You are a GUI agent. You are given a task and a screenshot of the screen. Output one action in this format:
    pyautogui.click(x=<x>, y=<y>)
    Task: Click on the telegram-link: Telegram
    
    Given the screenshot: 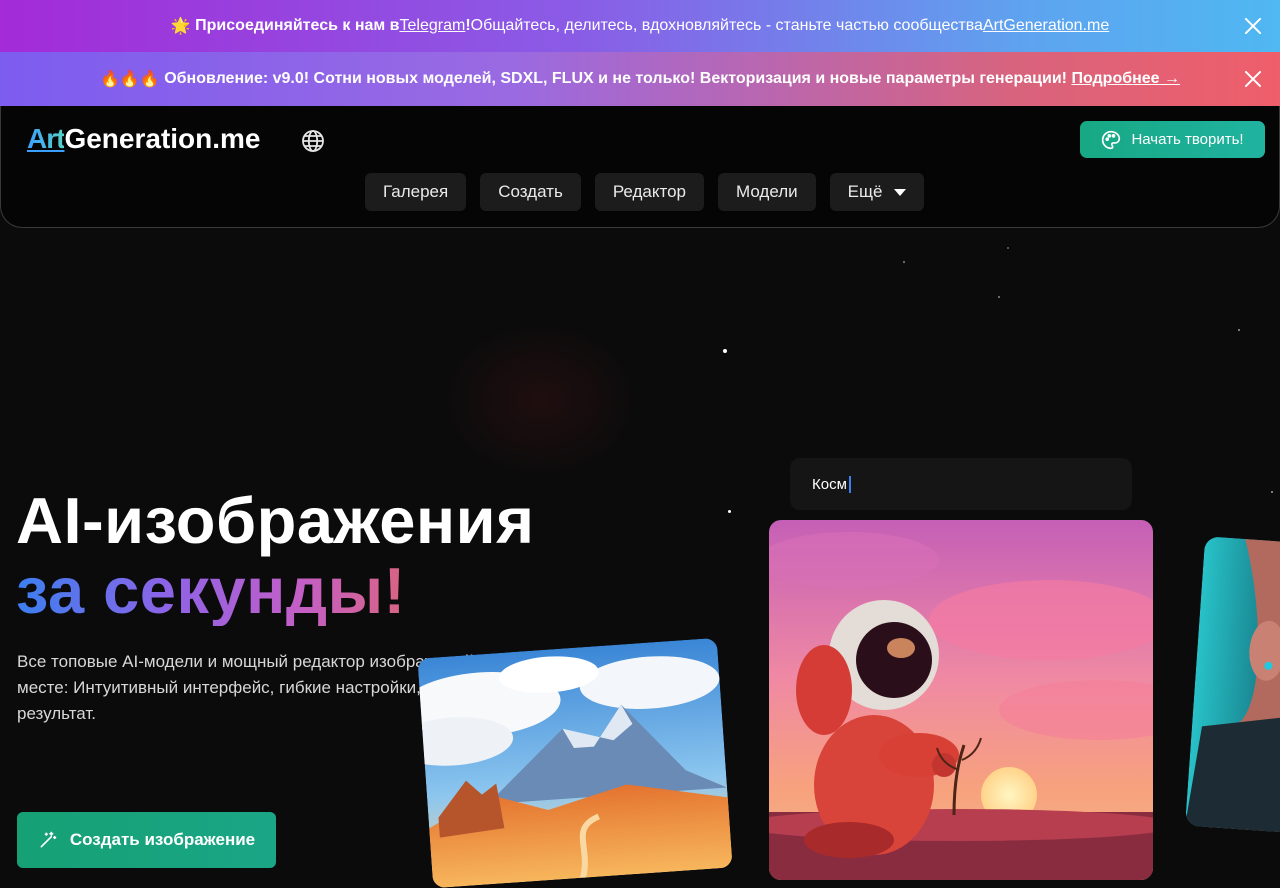 What is the action you would take?
    pyautogui.click(x=433, y=26)
    